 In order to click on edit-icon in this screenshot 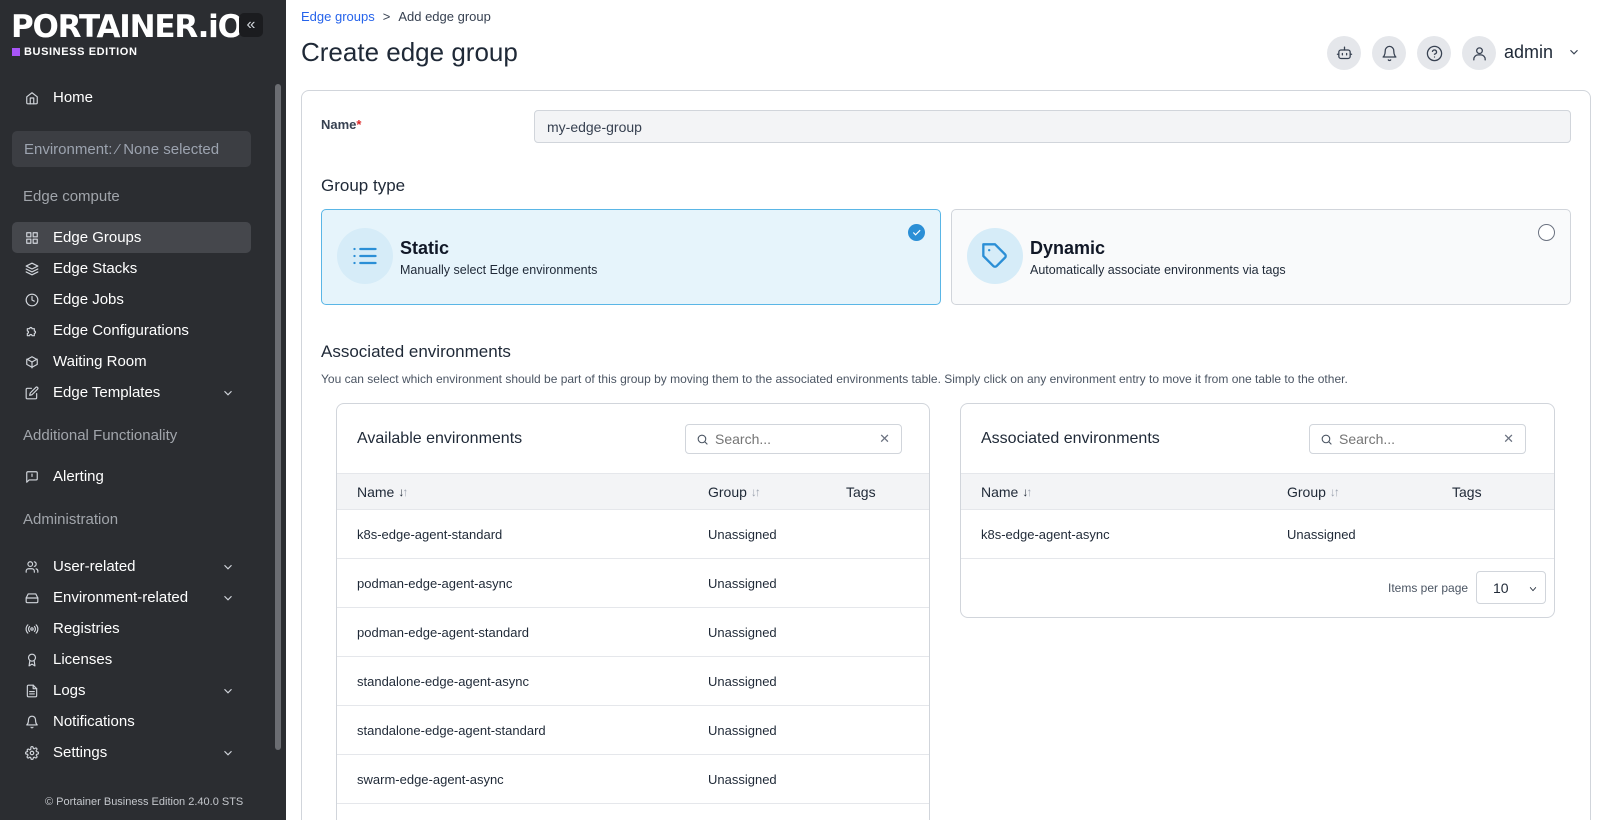, I will do `click(32, 393)`.